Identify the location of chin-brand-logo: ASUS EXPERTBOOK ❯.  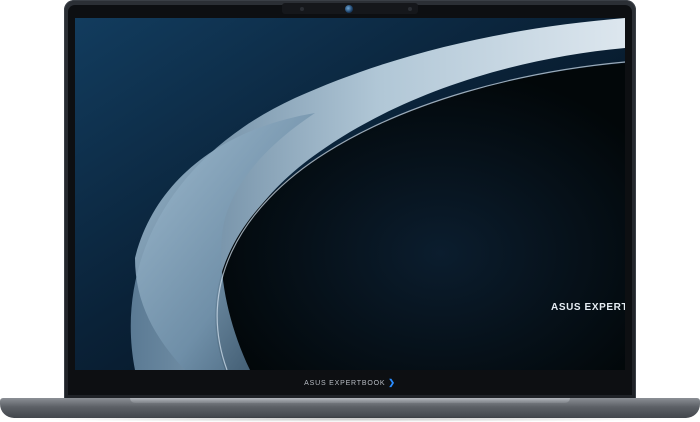
(350, 382).